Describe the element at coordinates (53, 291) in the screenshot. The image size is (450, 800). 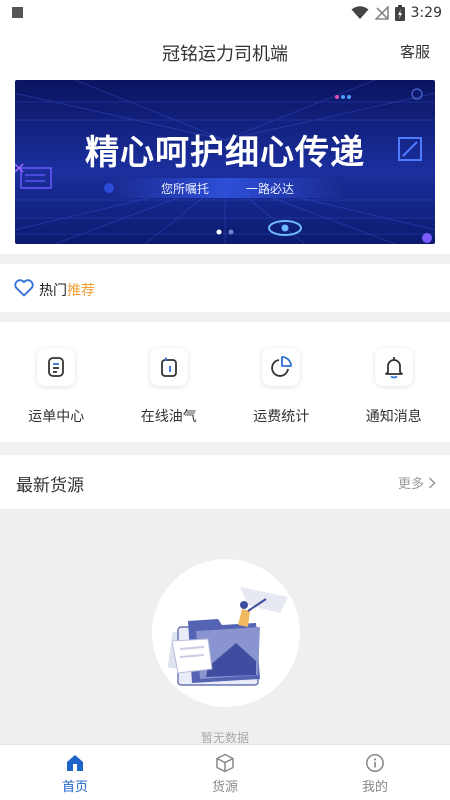
I see `hot-label-main: 热门` at that location.